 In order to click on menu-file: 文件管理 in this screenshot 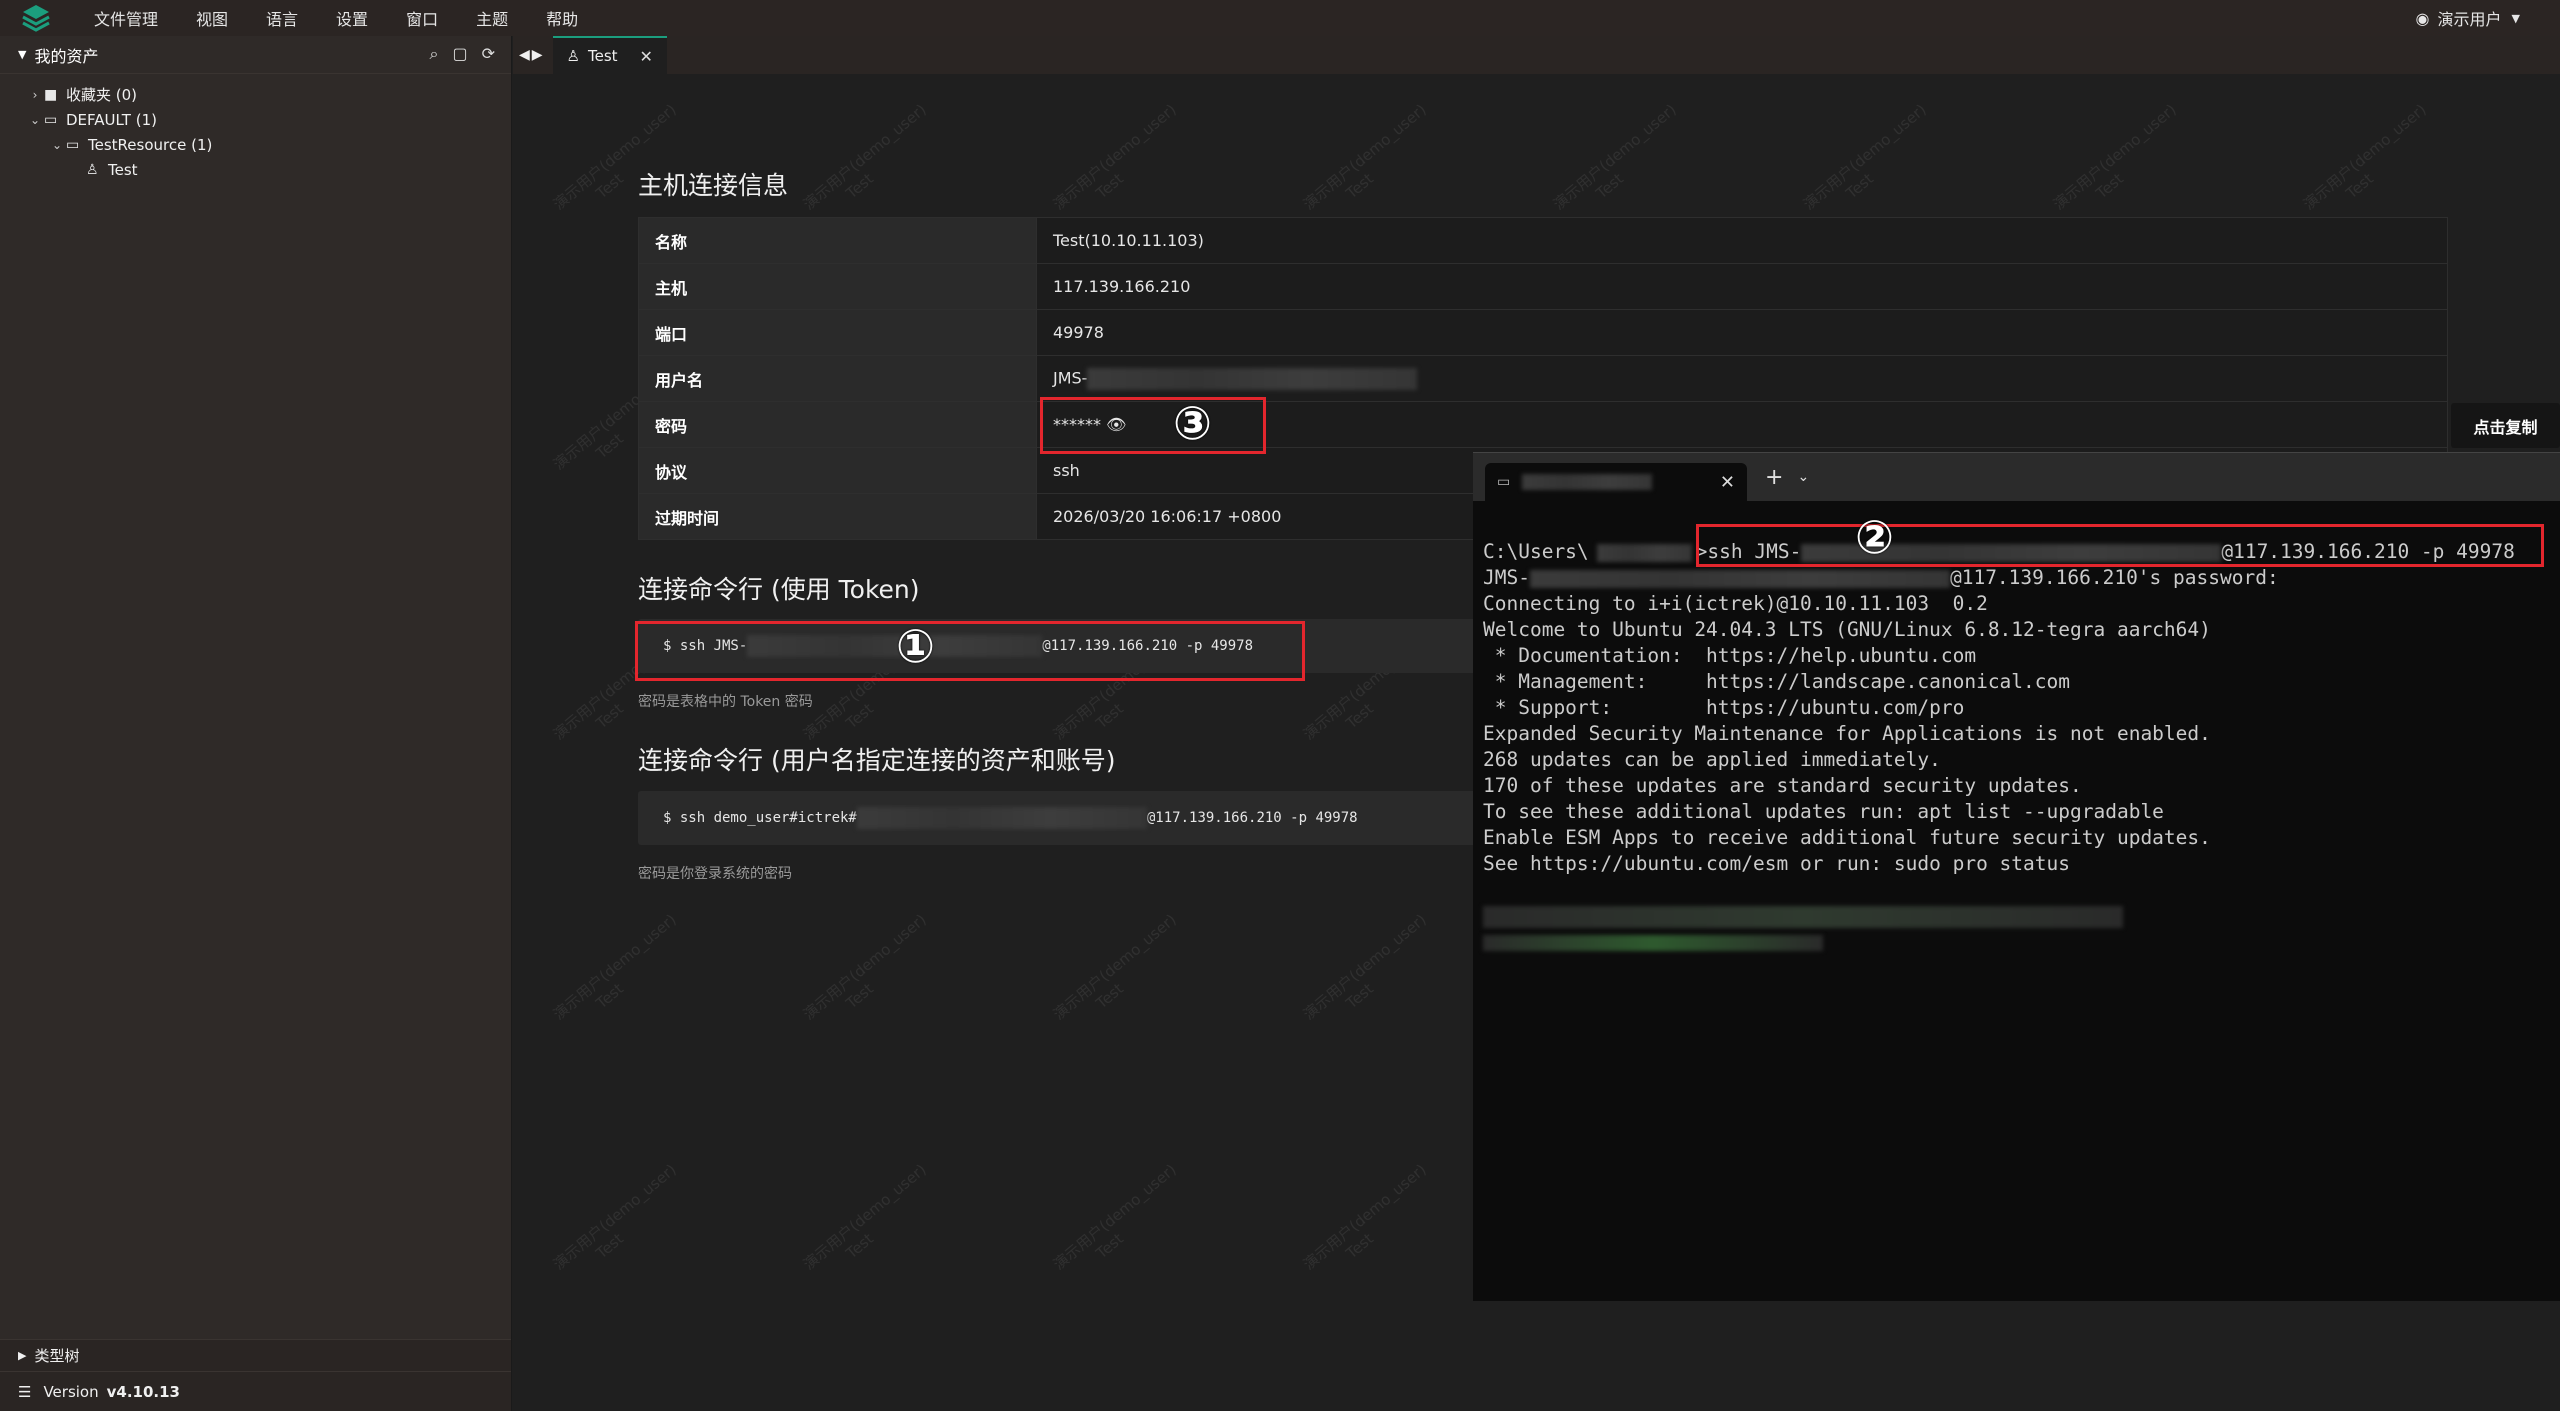, I will do `click(126, 18)`.